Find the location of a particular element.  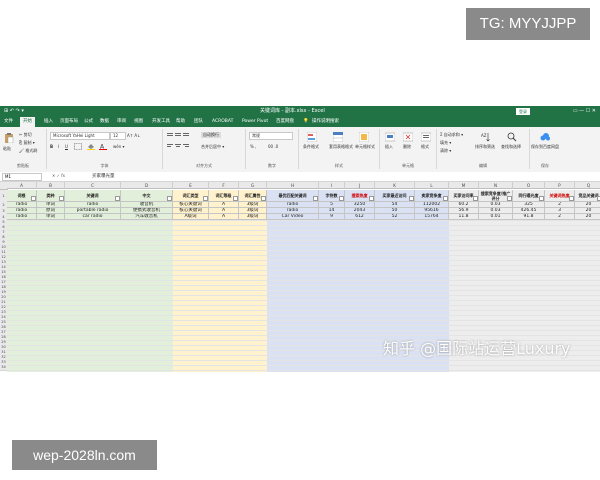

copy-button: ⎘ 复制 ▾ is located at coordinates (27, 143).